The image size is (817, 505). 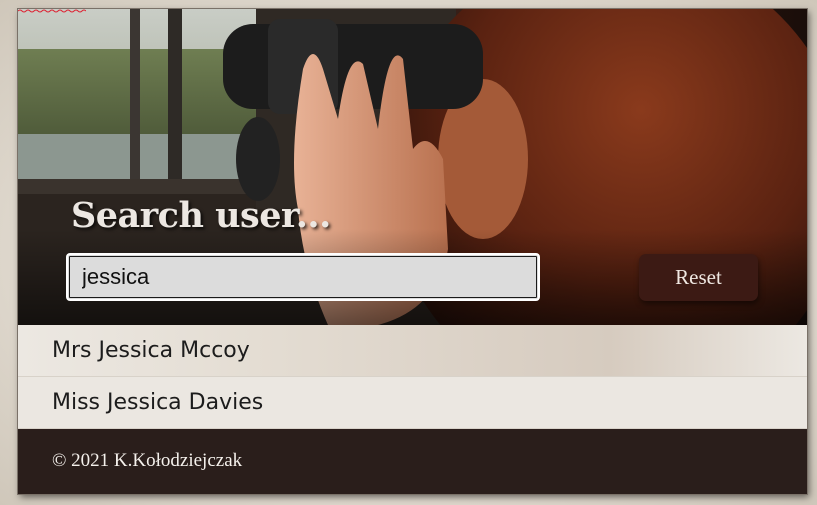 I want to click on search-input, so click(x=303, y=277).